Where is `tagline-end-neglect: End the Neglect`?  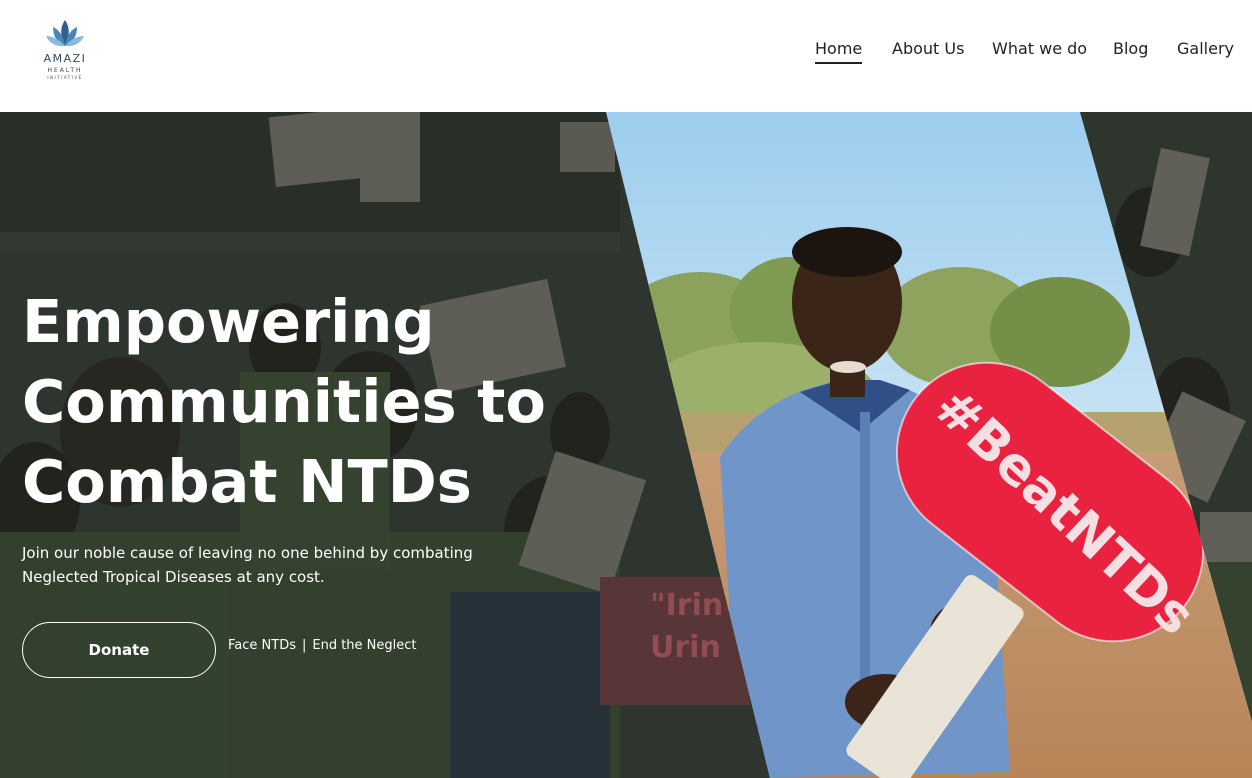
tagline-end-neglect: End the Neglect is located at coordinates (364, 645).